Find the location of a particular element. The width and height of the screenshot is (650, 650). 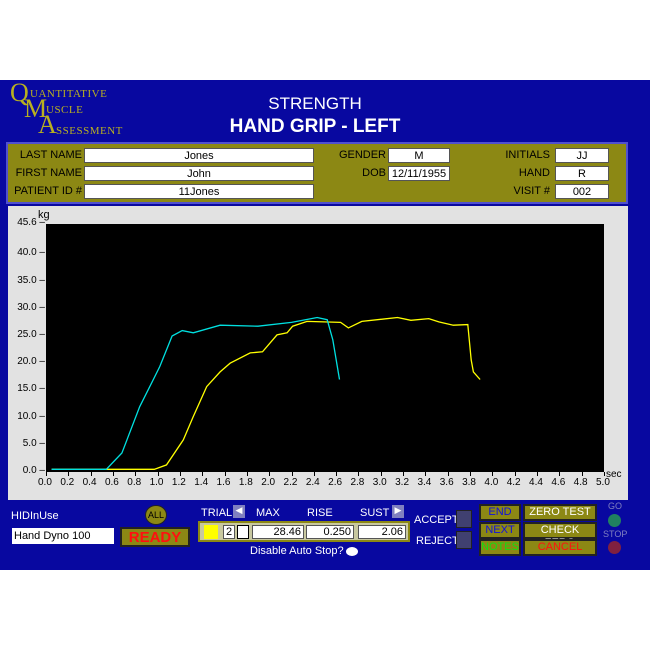

accept-label: ACCEPT is located at coordinates (436, 520).